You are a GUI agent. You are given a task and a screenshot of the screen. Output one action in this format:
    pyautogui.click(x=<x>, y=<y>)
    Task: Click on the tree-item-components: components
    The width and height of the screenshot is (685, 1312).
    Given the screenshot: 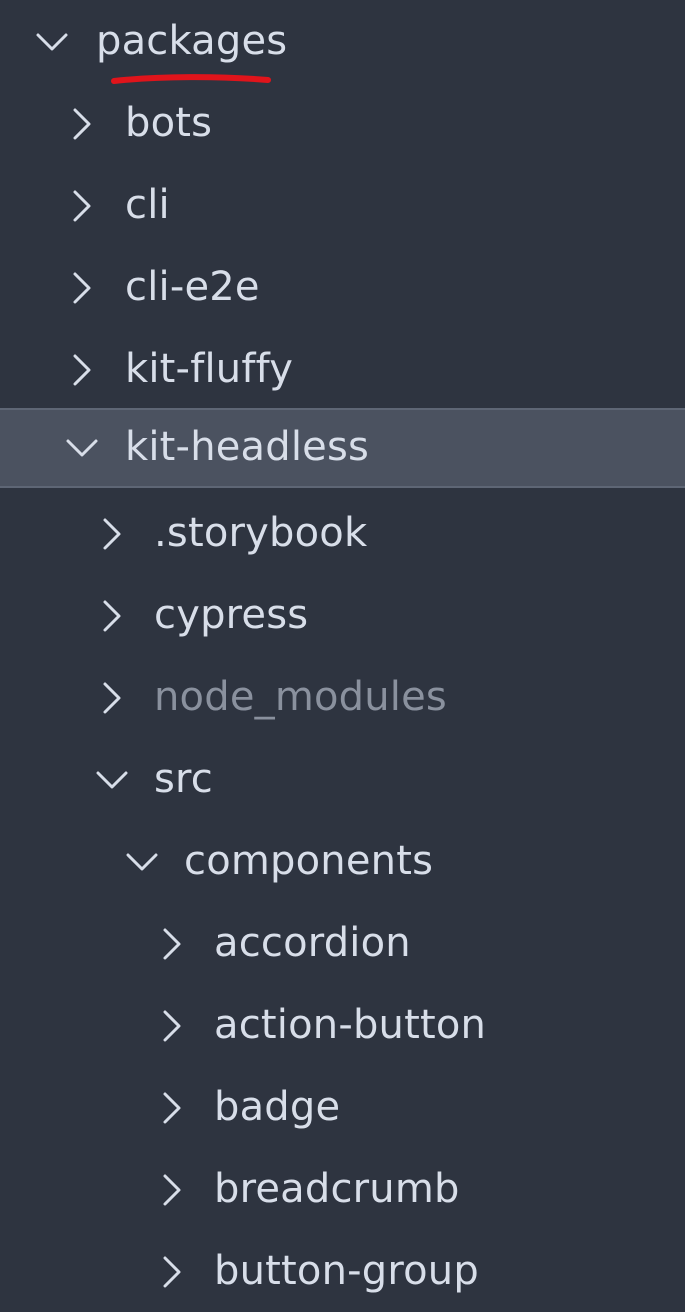 What is the action you would take?
    pyautogui.click(x=342, y=862)
    